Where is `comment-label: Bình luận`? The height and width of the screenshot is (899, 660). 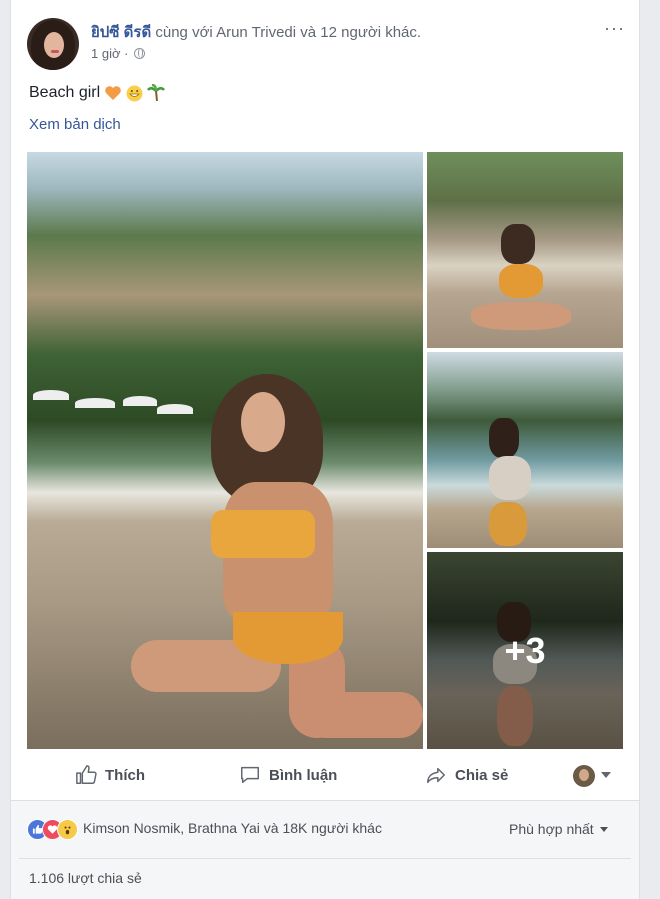
comment-label: Bình luận is located at coordinates (303, 775).